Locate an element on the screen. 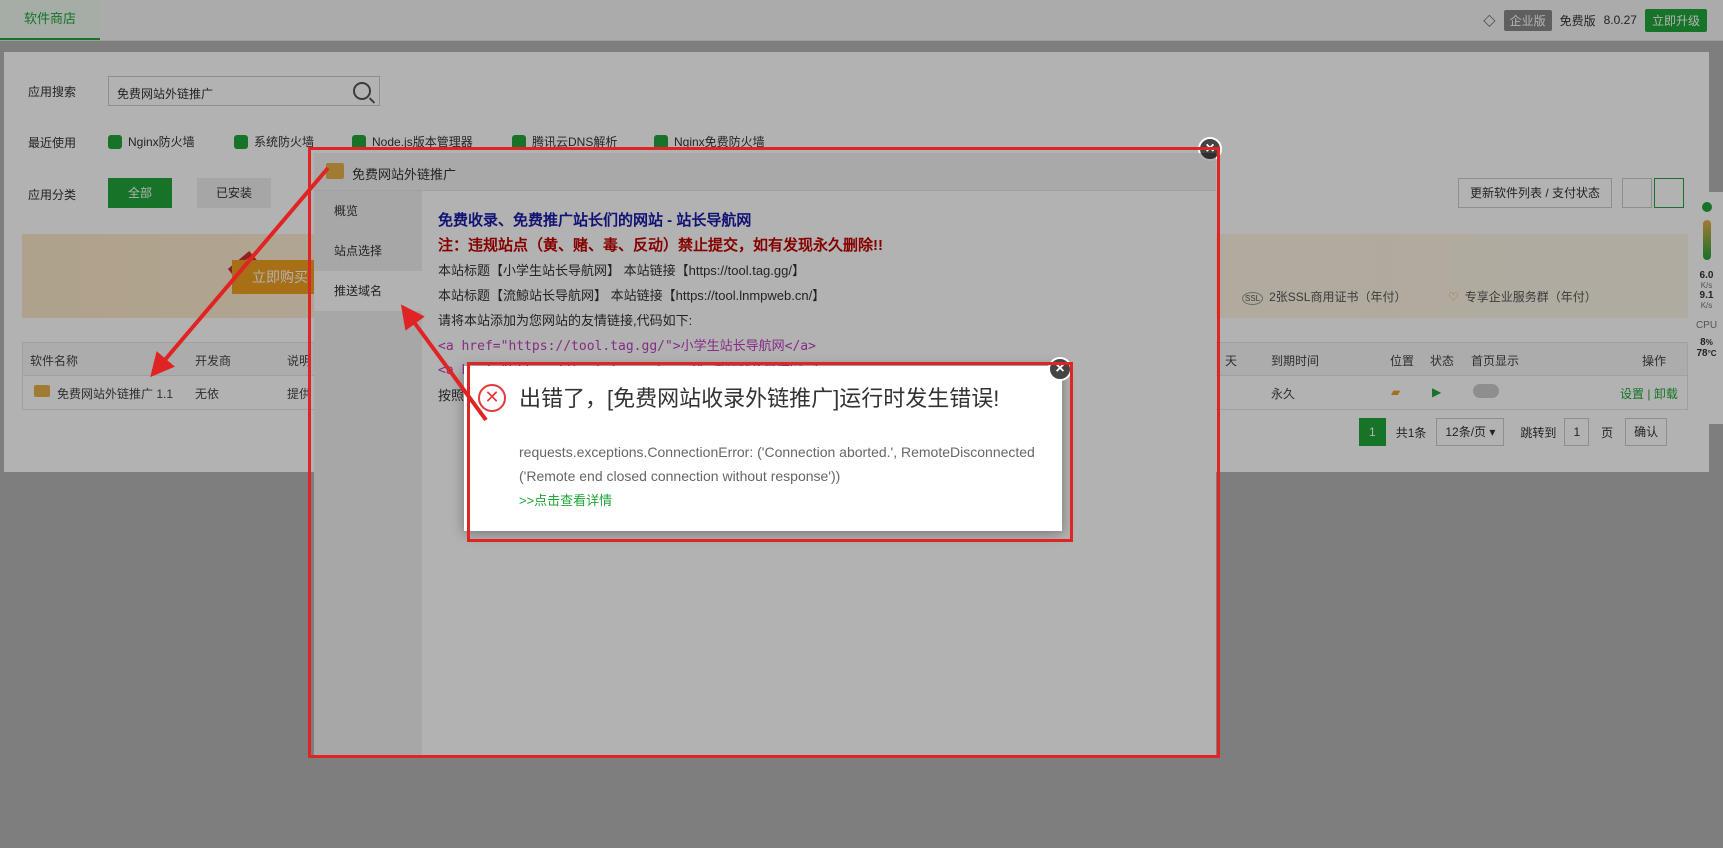  error-x-icon: ✕ is located at coordinates (492, 398).